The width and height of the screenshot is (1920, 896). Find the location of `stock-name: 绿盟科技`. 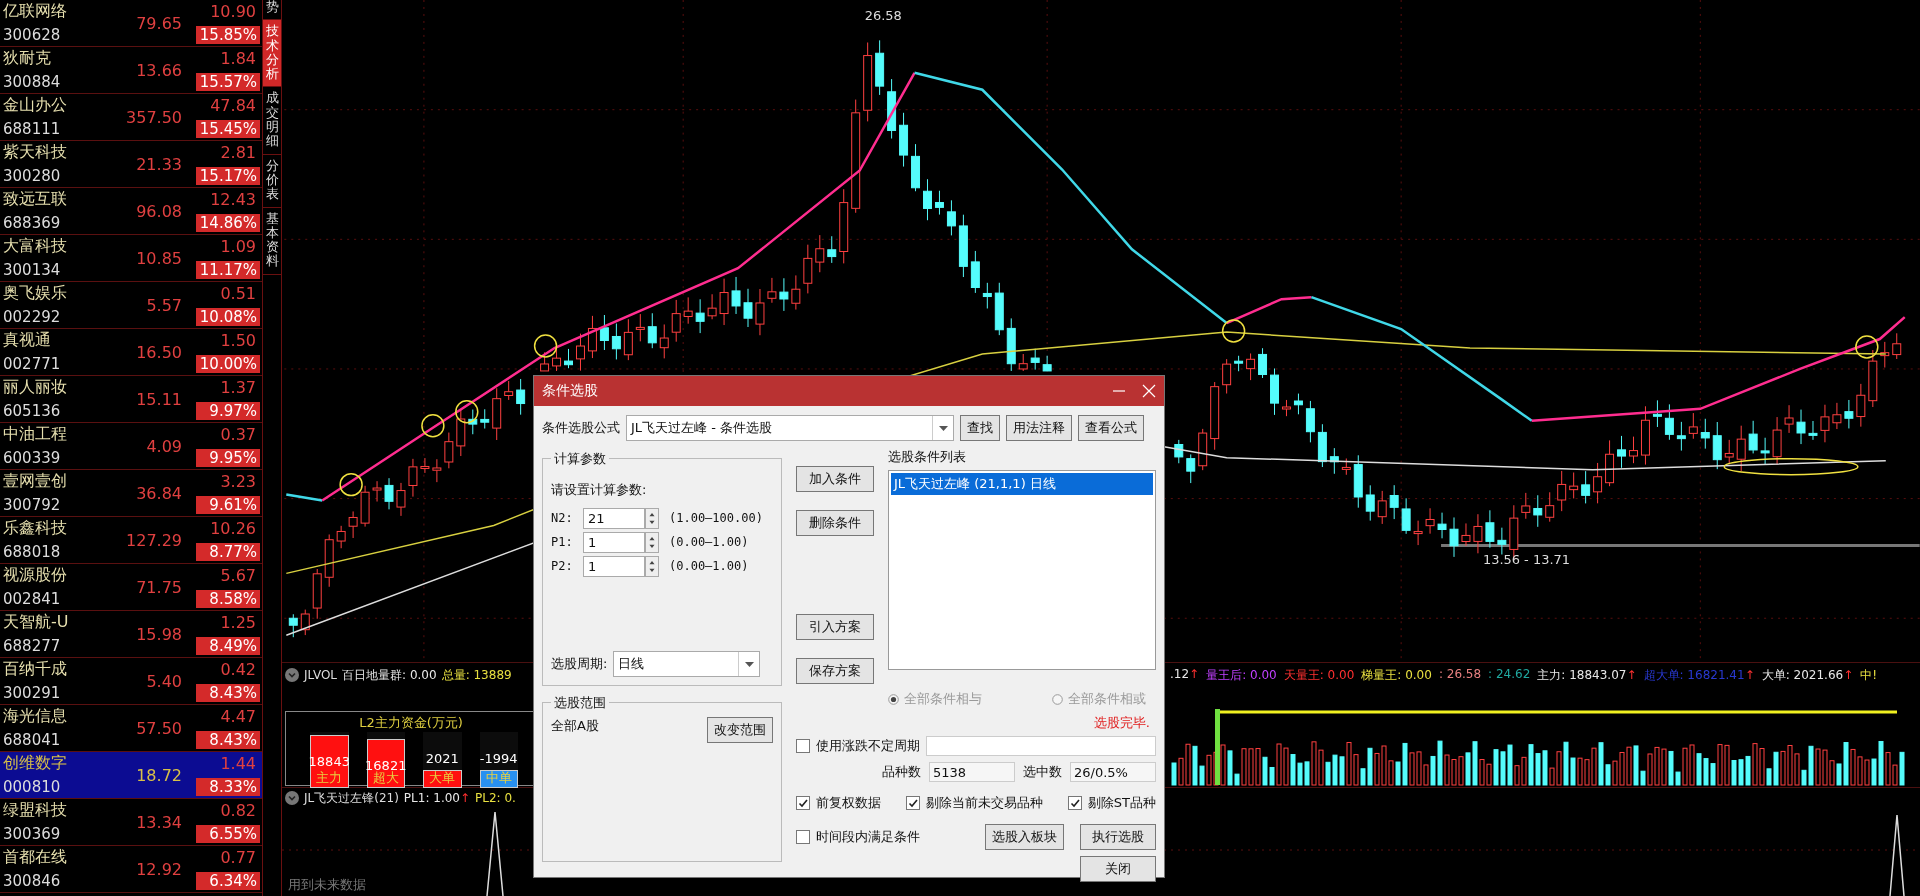

stock-name: 绿盟科技 is located at coordinates (35, 810).